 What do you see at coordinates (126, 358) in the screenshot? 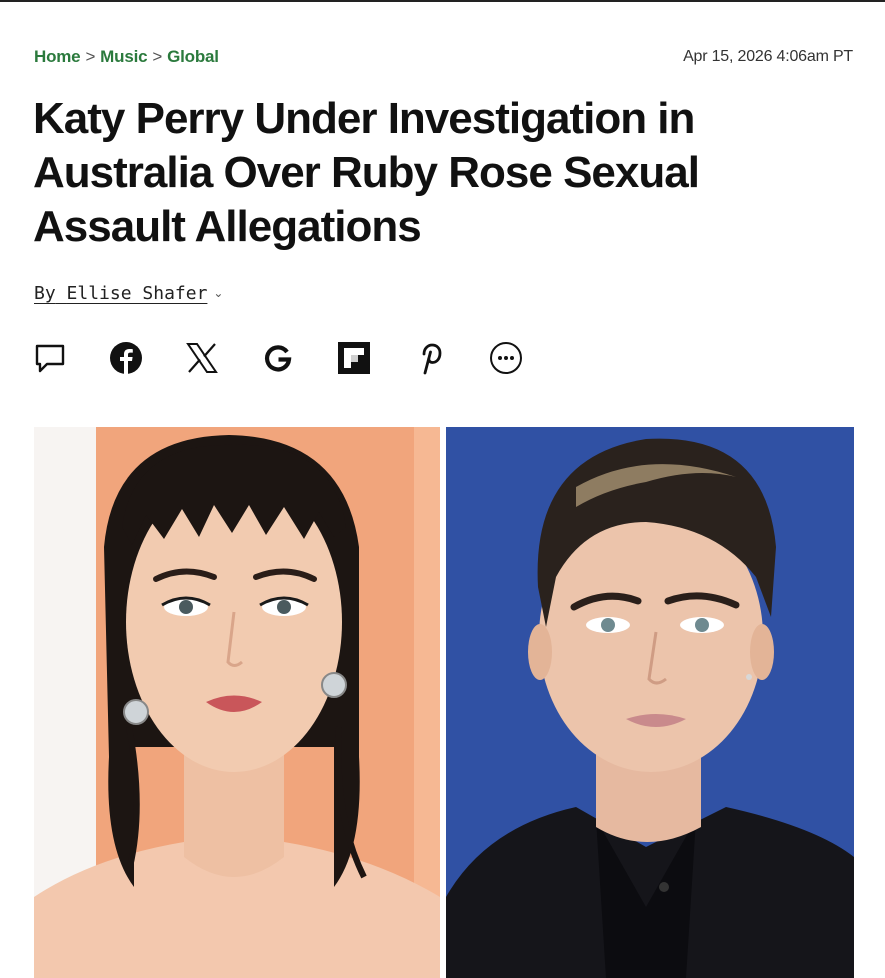
I see `facebook-icon` at bounding box center [126, 358].